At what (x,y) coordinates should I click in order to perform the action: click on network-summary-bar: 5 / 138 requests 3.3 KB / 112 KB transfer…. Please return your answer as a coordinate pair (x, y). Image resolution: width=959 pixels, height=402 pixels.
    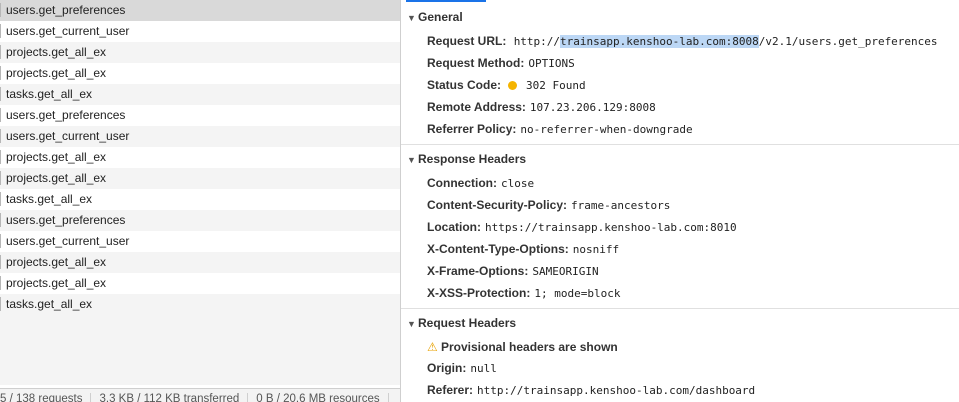
    Looking at the image, I should click on (200, 395).